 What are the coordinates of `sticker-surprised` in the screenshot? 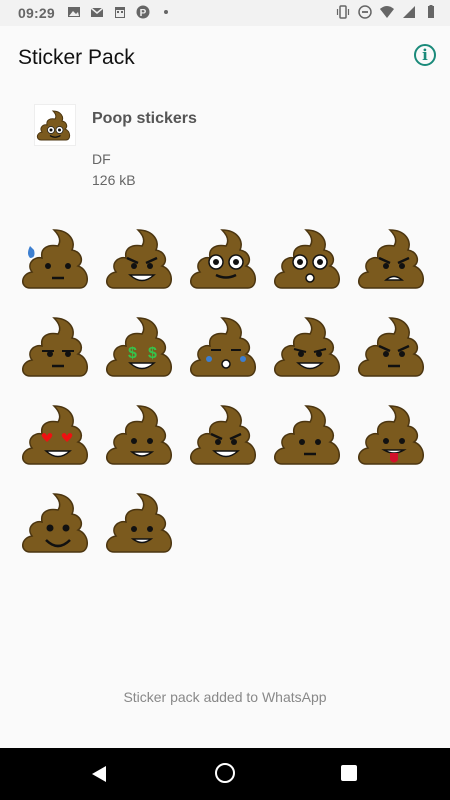 It's located at (310, 258).